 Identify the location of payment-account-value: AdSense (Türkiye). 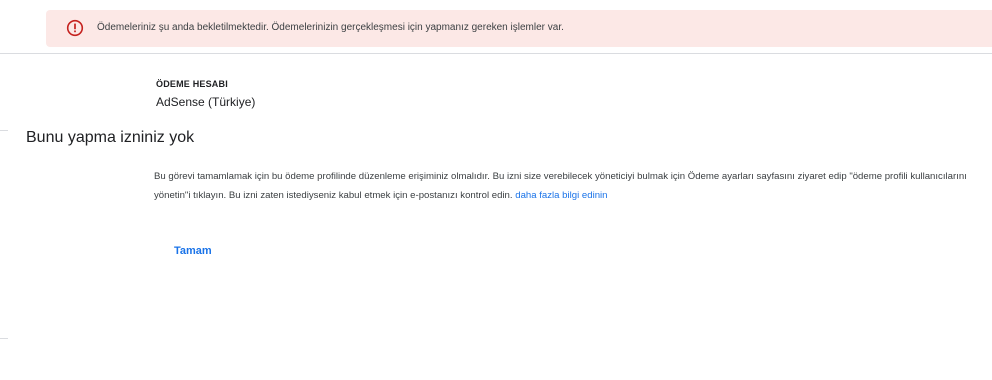
(206, 102).